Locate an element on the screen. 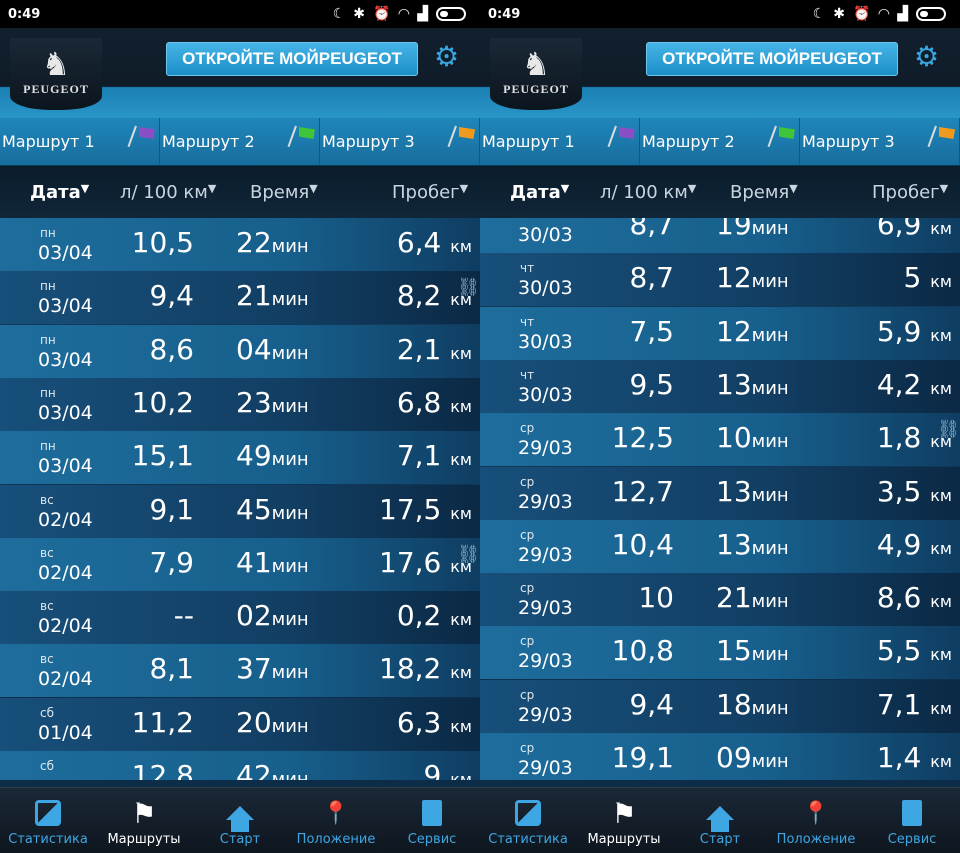 This screenshot has width=960, height=853. trip-distance-value: 5,9 is located at coordinates (899, 331).